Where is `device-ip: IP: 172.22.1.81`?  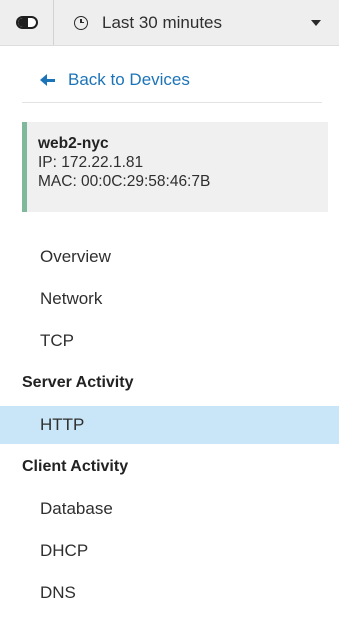
device-ip: IP: 172.22.1.81 is located at coordinates (91, 162).